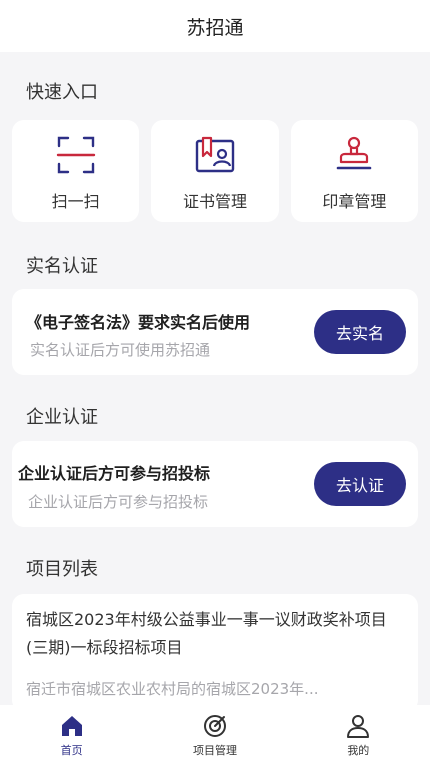  What do you see at coordinates (354, 201) in the screenshot?
I see `quick-entry-label: 印章管理` at bounding box center [354, 201].